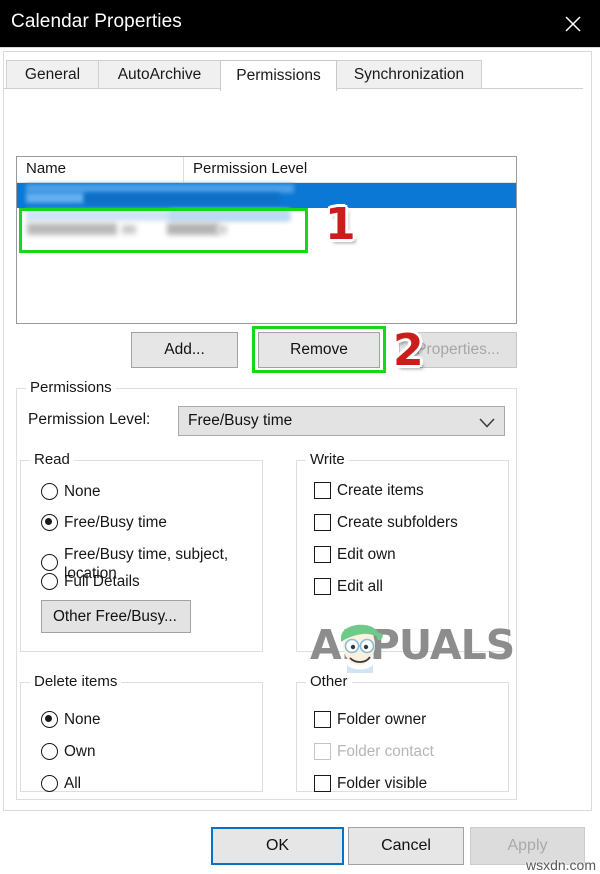  What do you see at coordinates (382, 719) in the screenshot?
I see `checkbox-label: Folder owner` at bounding box center [382, 719].